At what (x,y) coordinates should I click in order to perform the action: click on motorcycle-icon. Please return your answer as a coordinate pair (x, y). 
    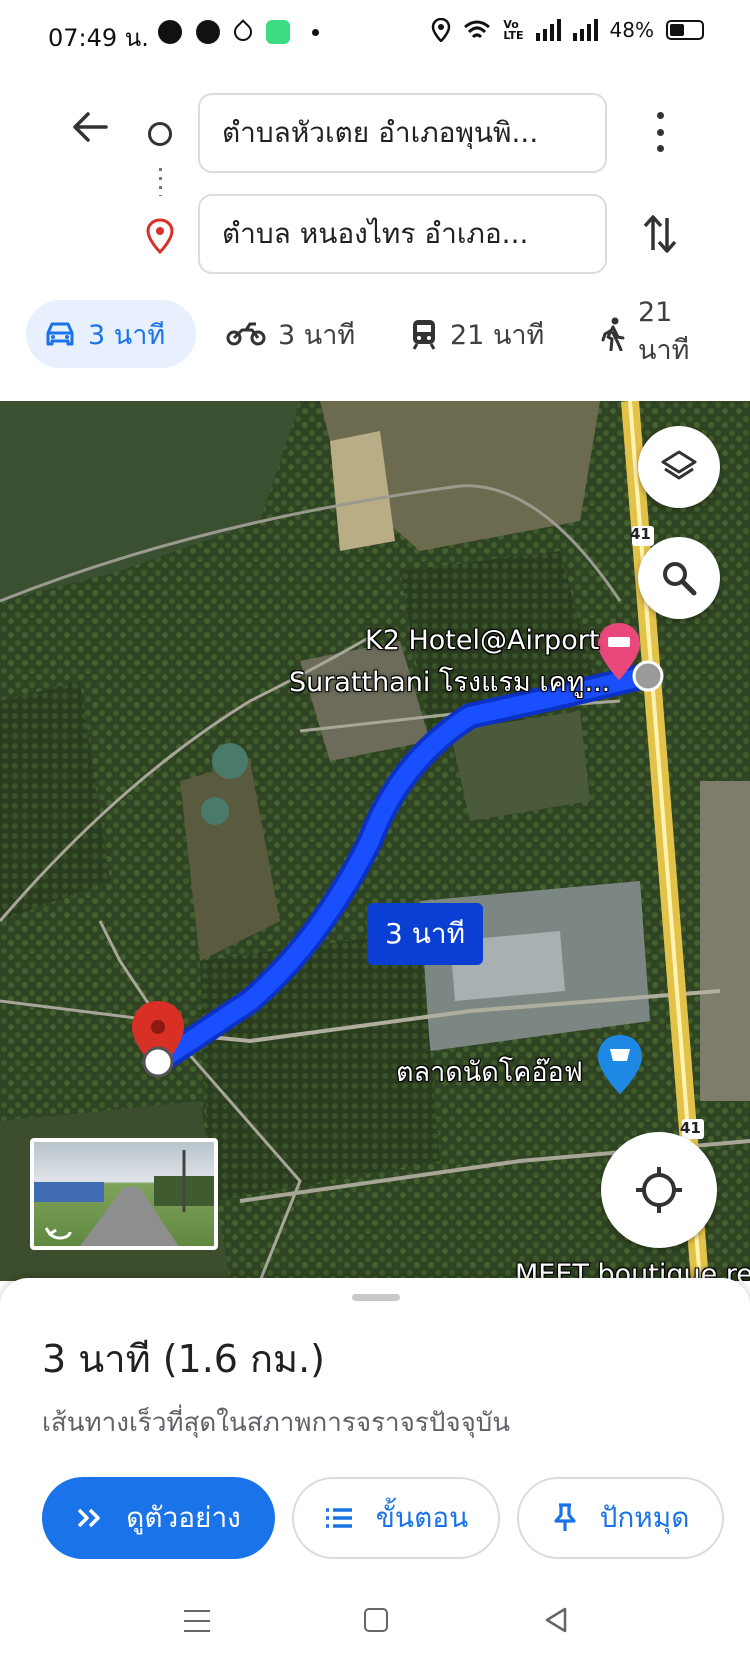
    Looking at the image, I should click on (246, 334).